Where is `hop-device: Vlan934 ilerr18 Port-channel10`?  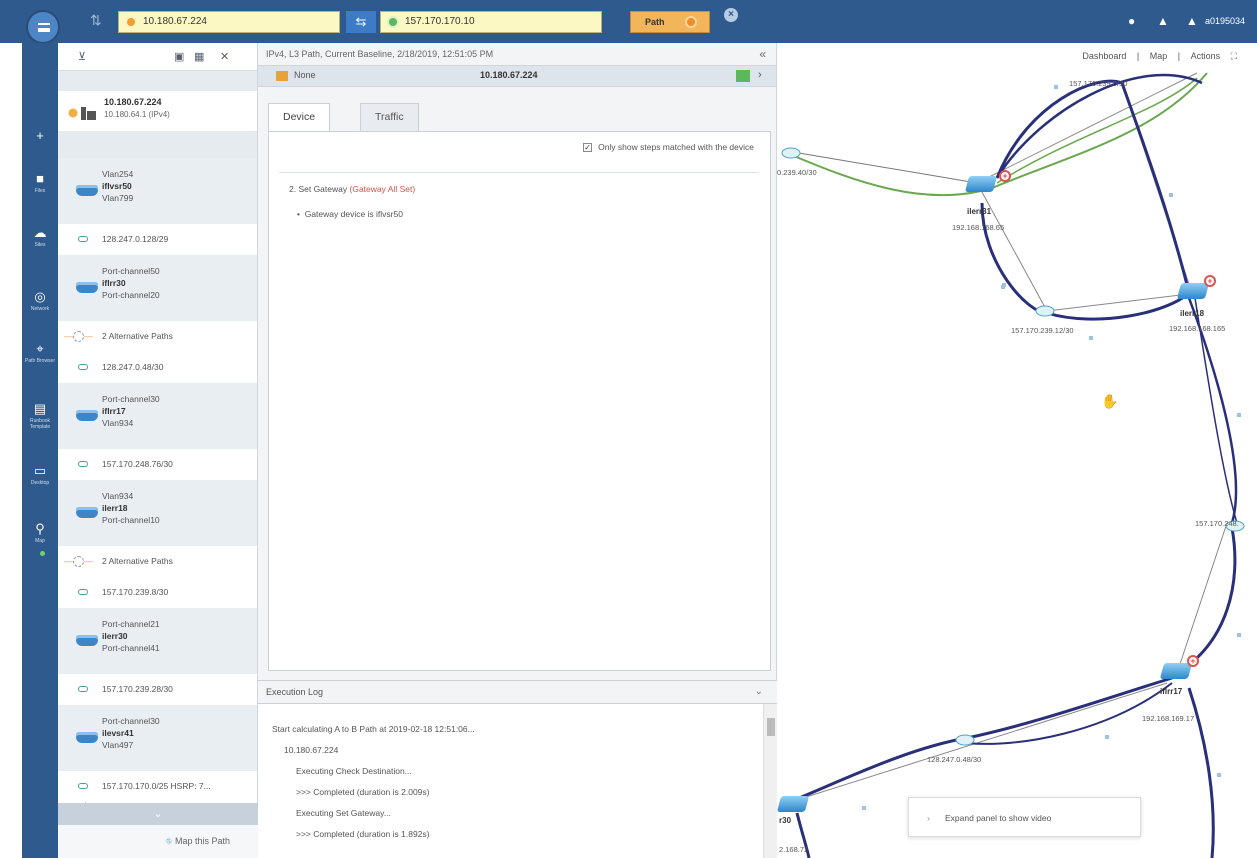 hop-device: Vlan934 ilerr18 Port-channel10 is located at coordinates (157, 513).